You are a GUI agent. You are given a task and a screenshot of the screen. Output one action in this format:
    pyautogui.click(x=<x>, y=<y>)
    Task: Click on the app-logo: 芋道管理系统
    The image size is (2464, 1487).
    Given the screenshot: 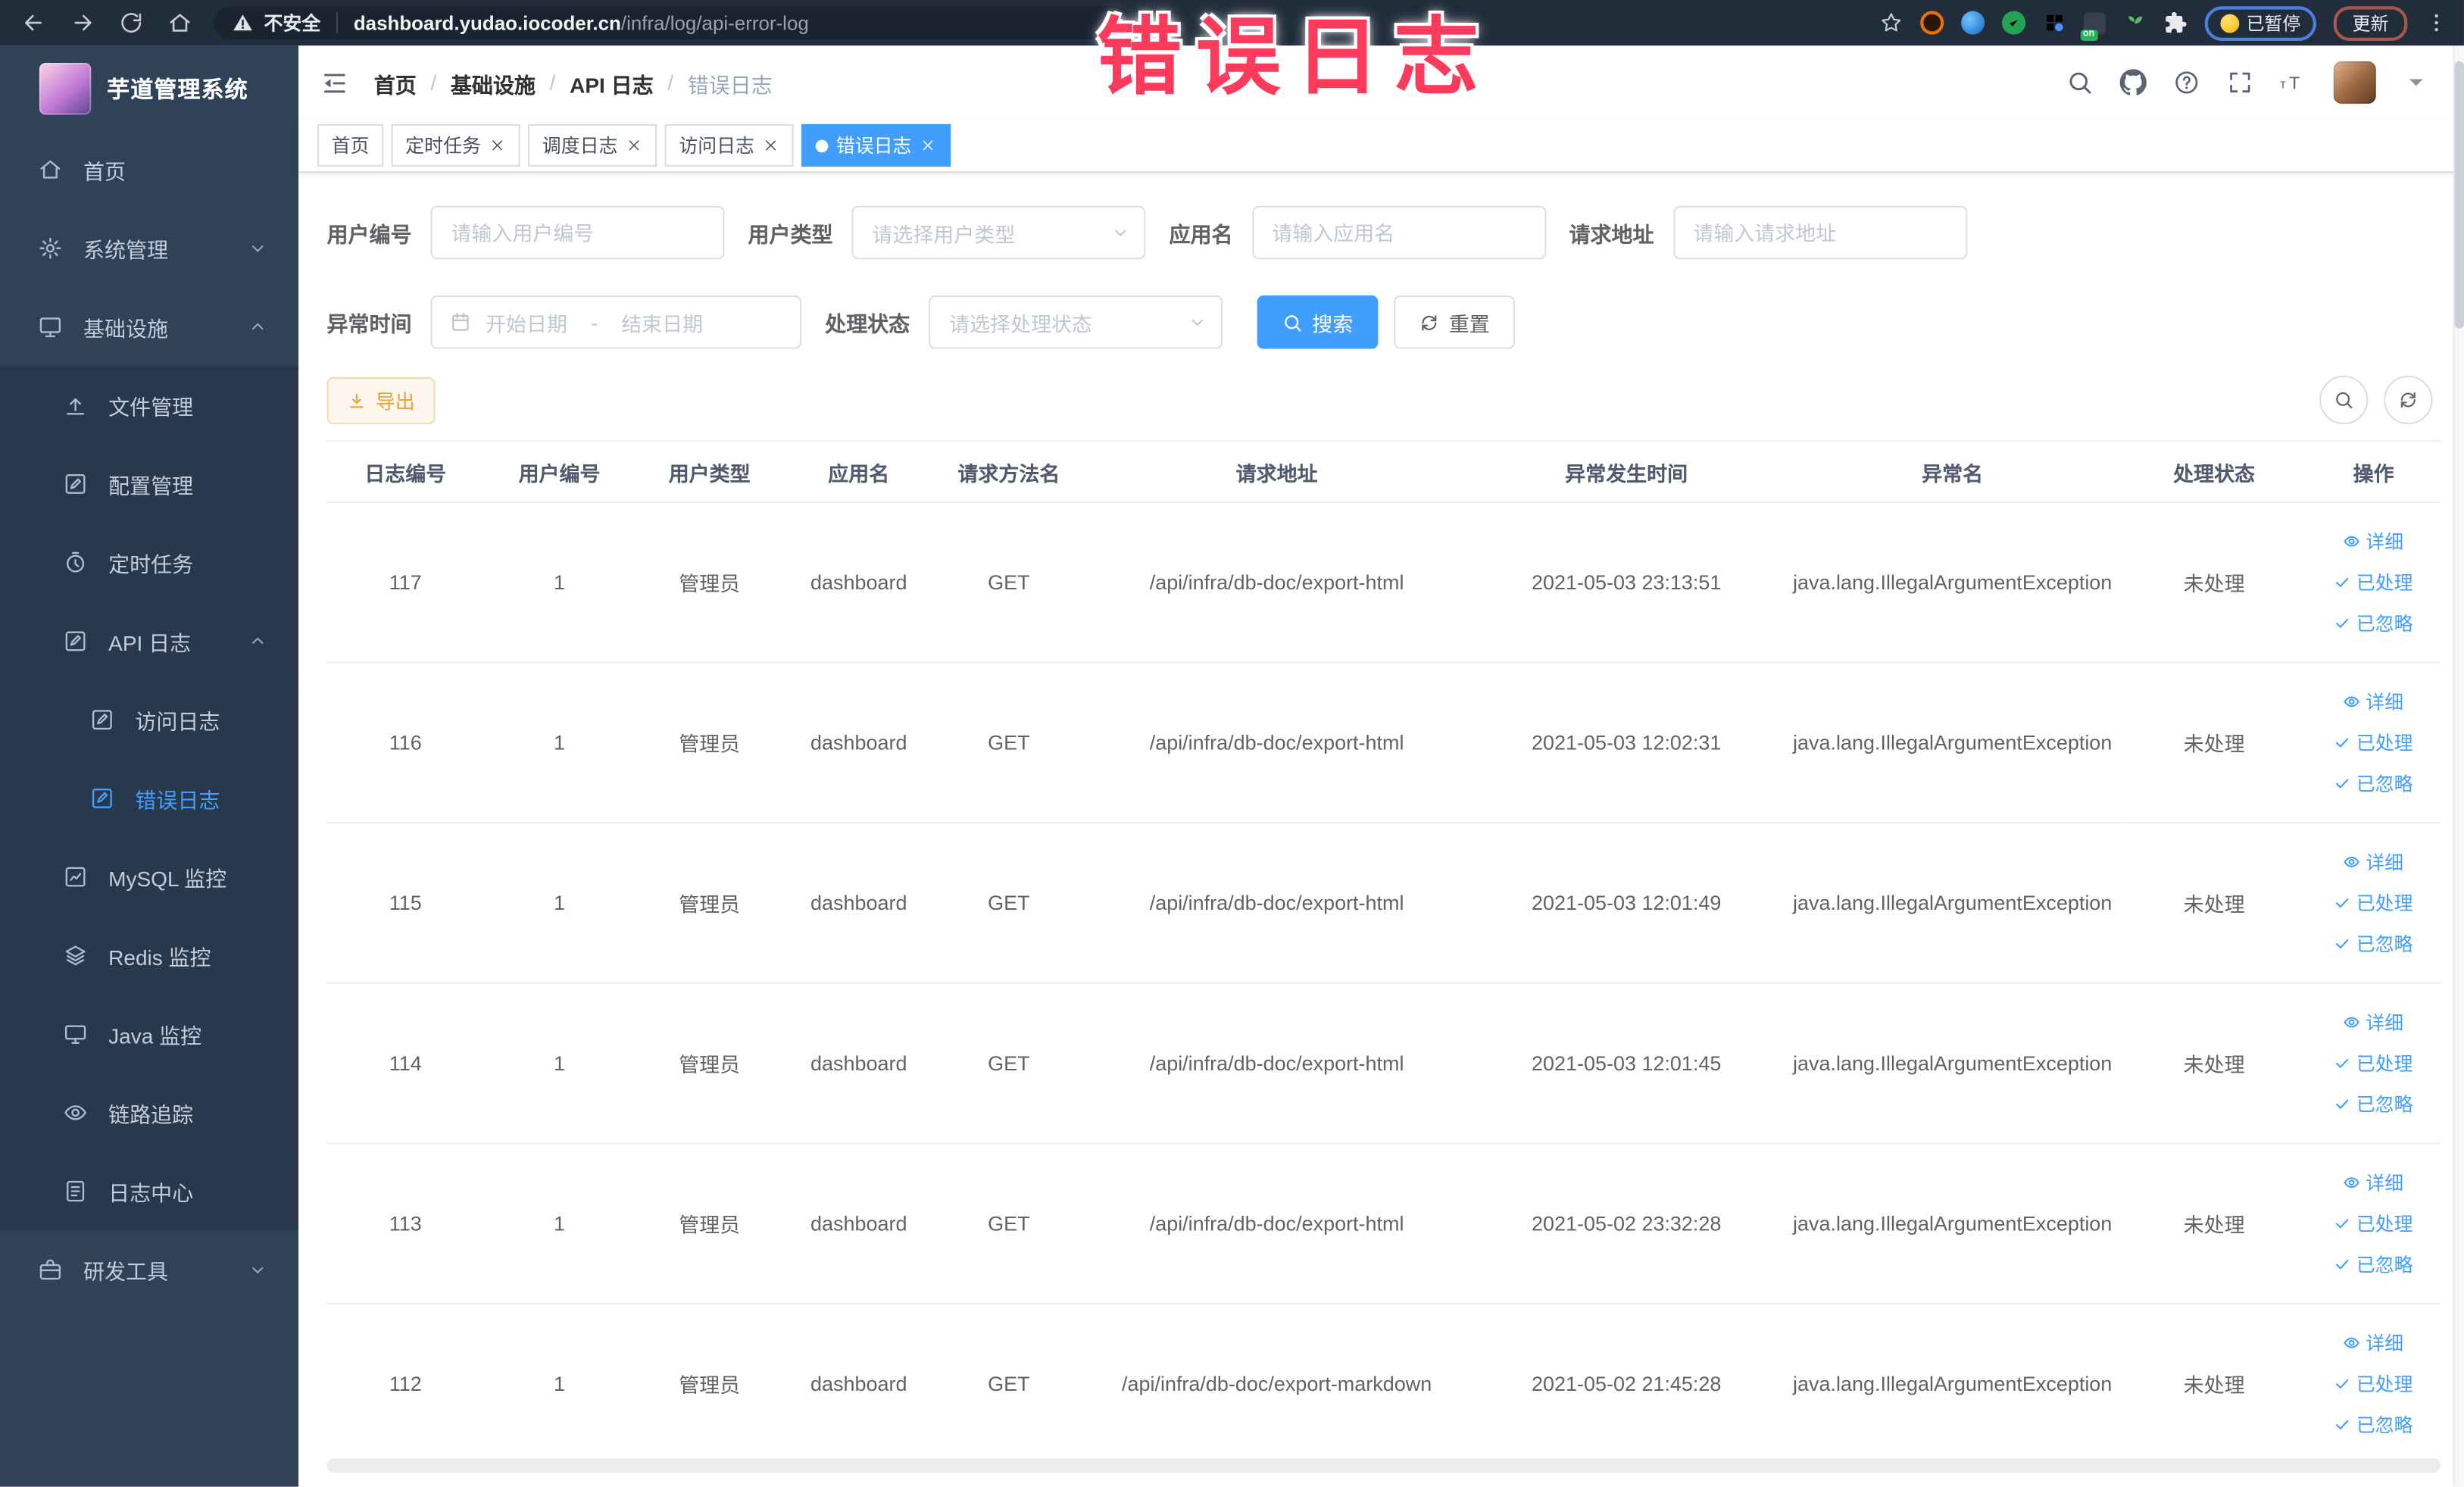 What is the action you would take?
    pyautogui.click(x=149, y=87)
    